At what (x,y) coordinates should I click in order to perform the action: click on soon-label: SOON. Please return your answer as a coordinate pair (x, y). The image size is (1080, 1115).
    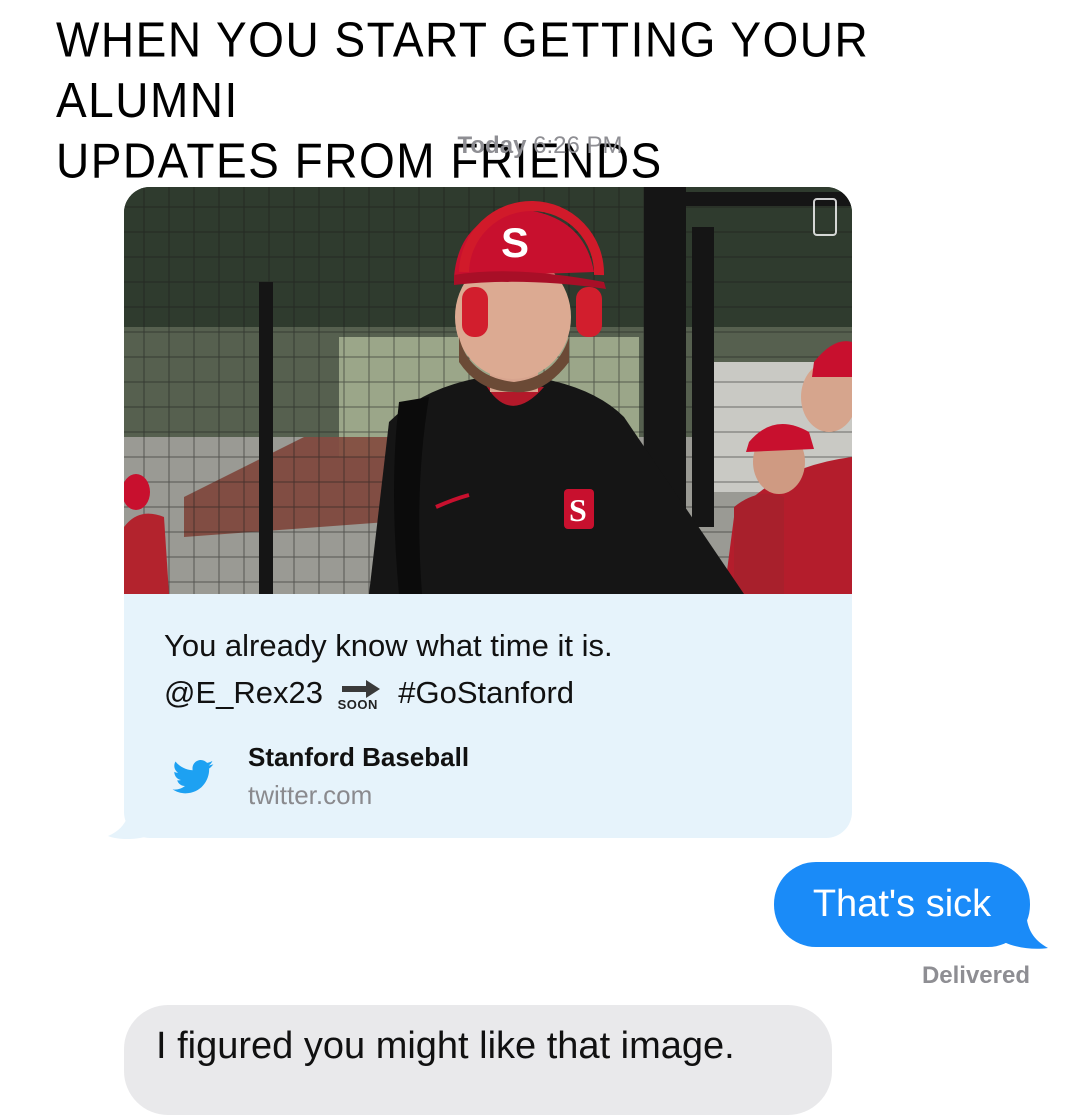
    Looking at the image, I should click on (357, 704).